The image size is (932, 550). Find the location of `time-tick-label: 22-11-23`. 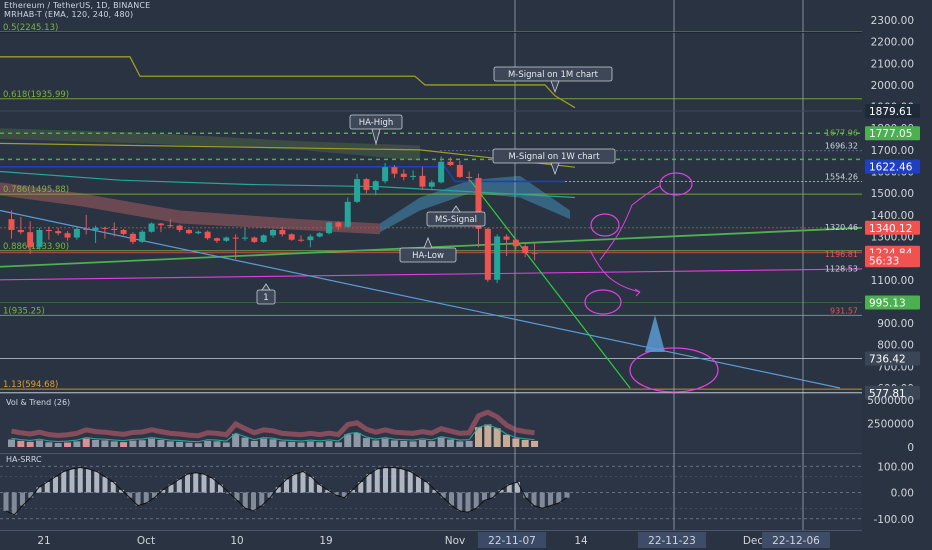

time-tick-label: 22-11-23 is located at coordinates (672, 541).